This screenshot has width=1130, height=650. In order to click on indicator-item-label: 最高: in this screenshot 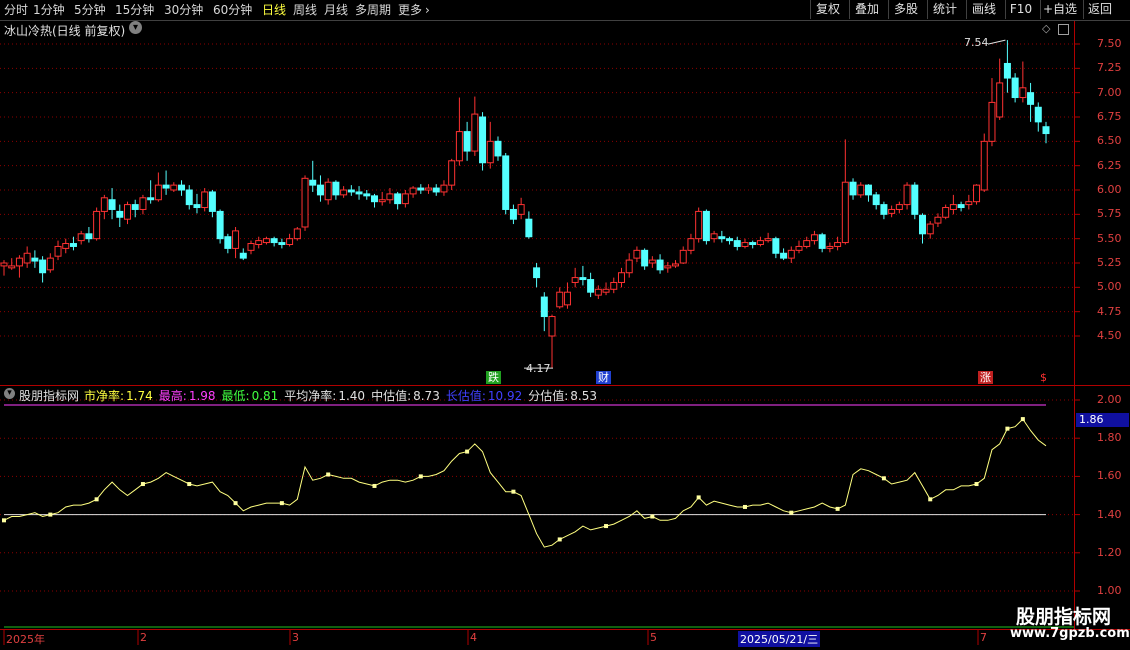, I will do `click(172, 396)`.